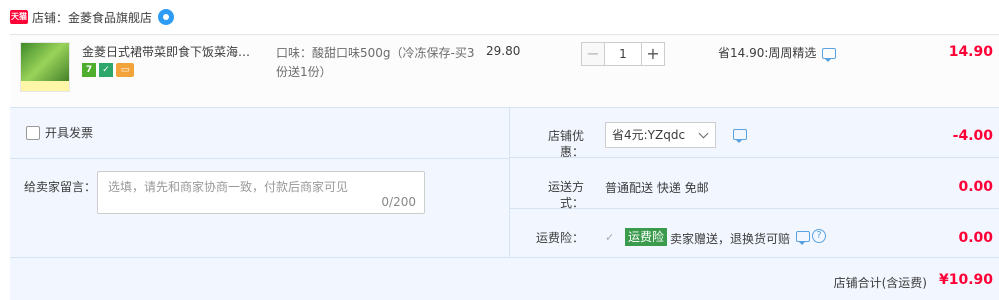 The image size is (999, 300). What do you see at coordinates (92, 17) in the screenshot?
I see `shop-name: 店铺：金菱食品旗舰店` at bounding box center [92, 17].